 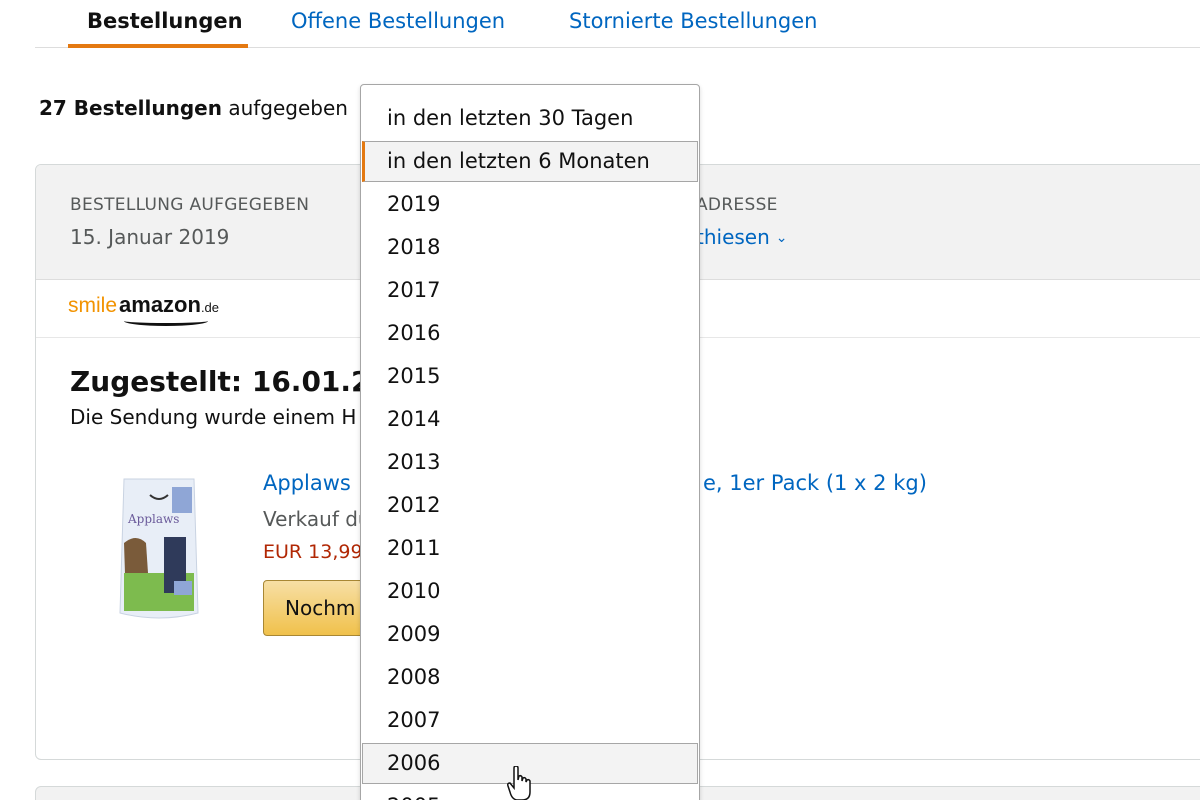 I want to click on product-seller: Verkauf du, so click(x=317, y=519).